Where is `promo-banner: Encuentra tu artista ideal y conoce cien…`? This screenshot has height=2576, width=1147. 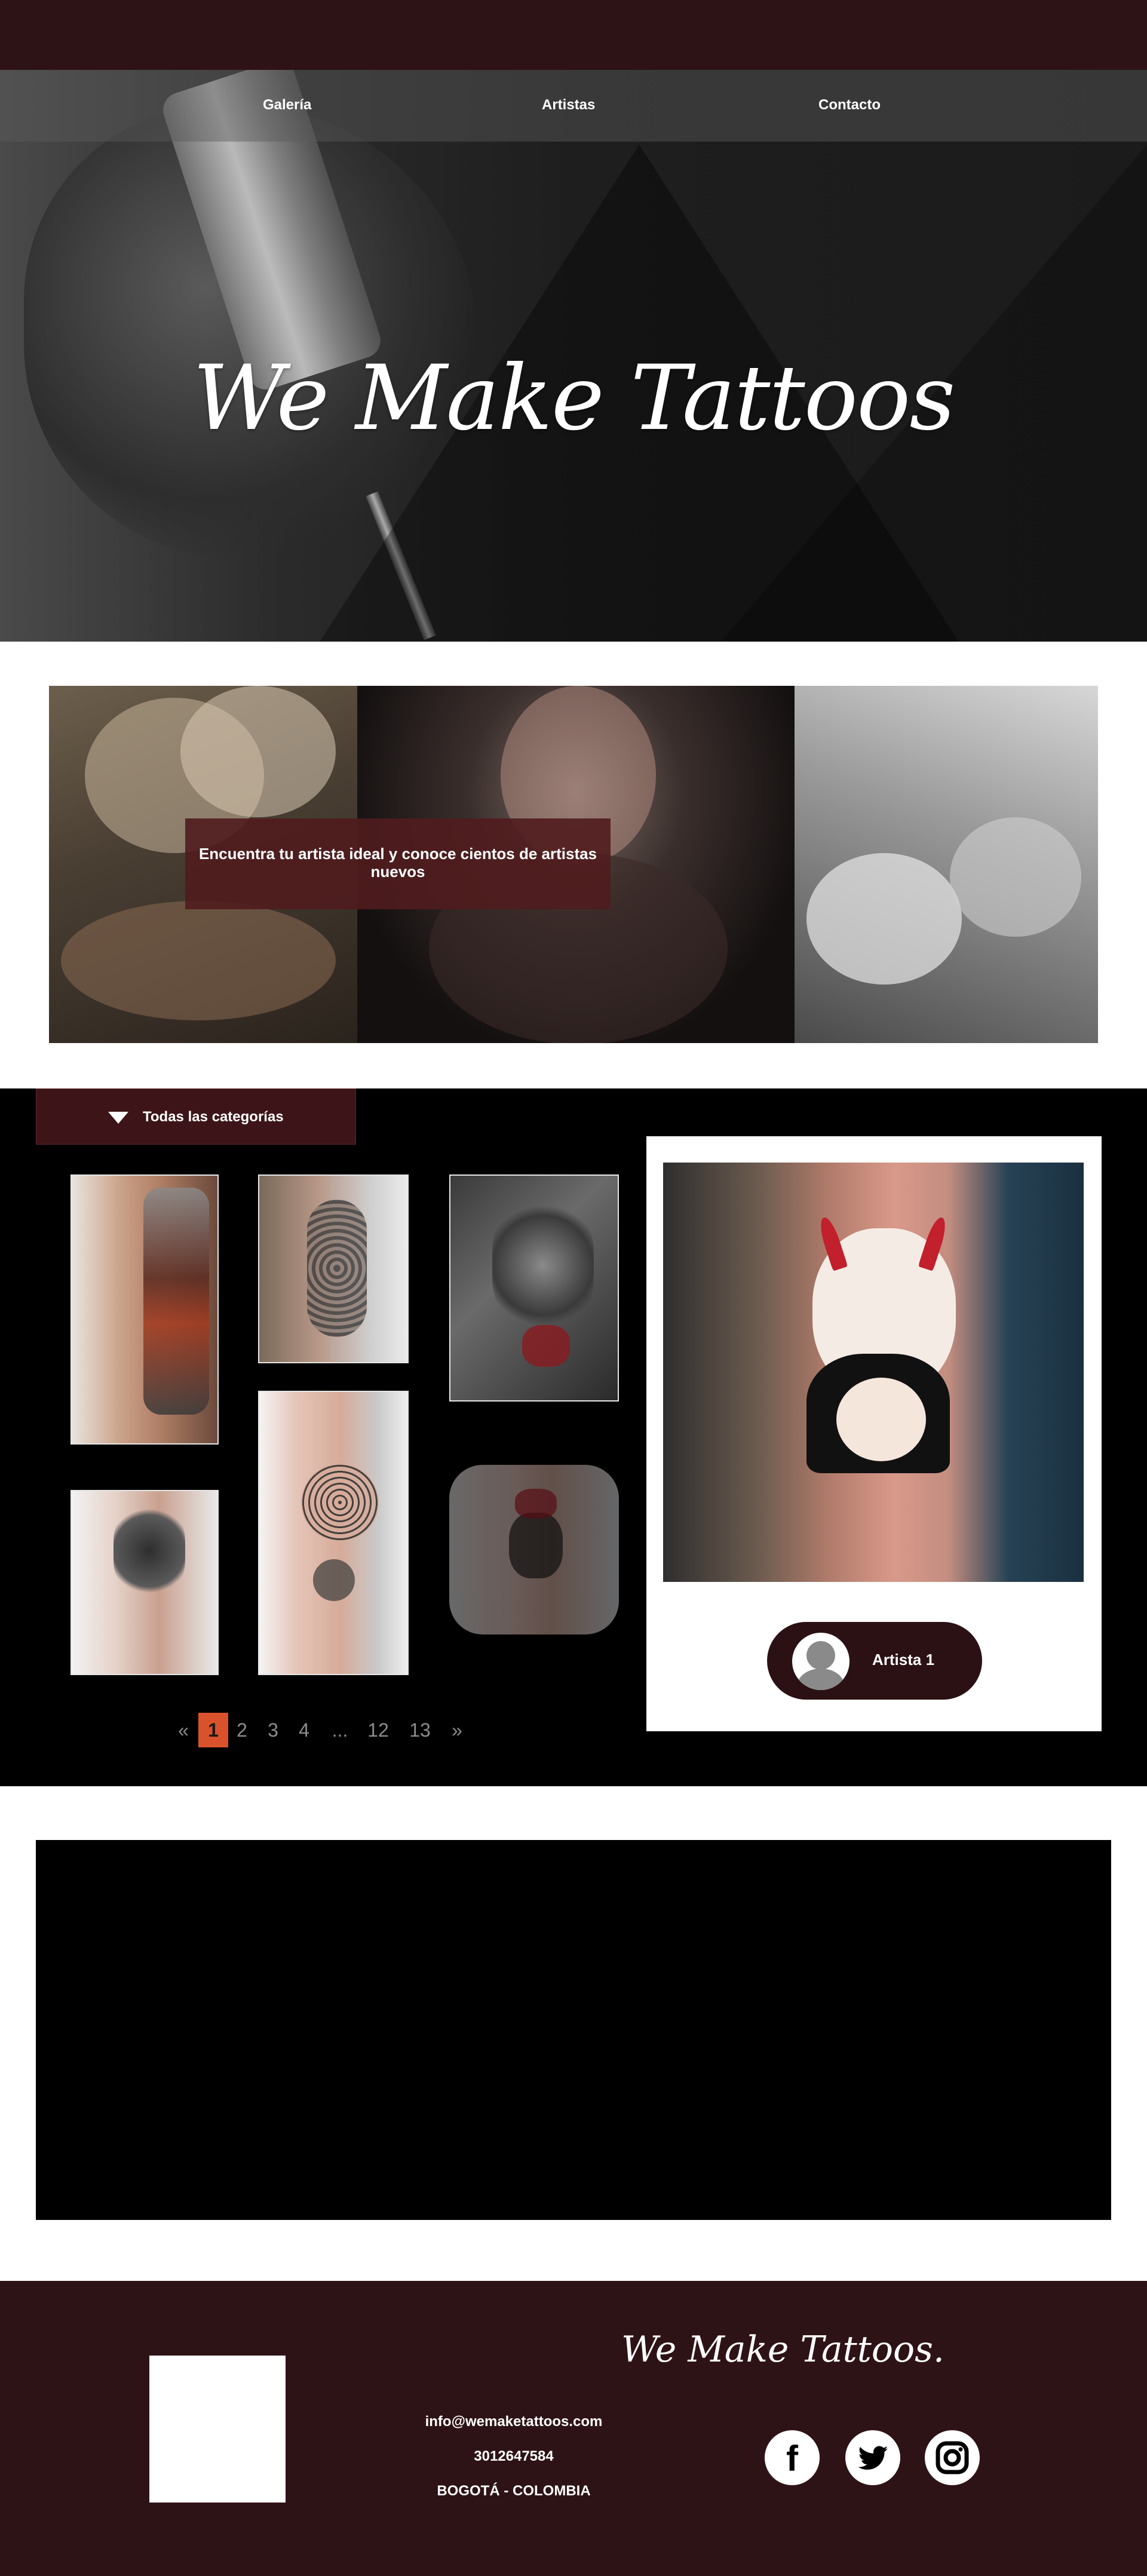 promo-banner: Encuentra tu artista ideal y conoce cien… is located at coordinates (573, 864).